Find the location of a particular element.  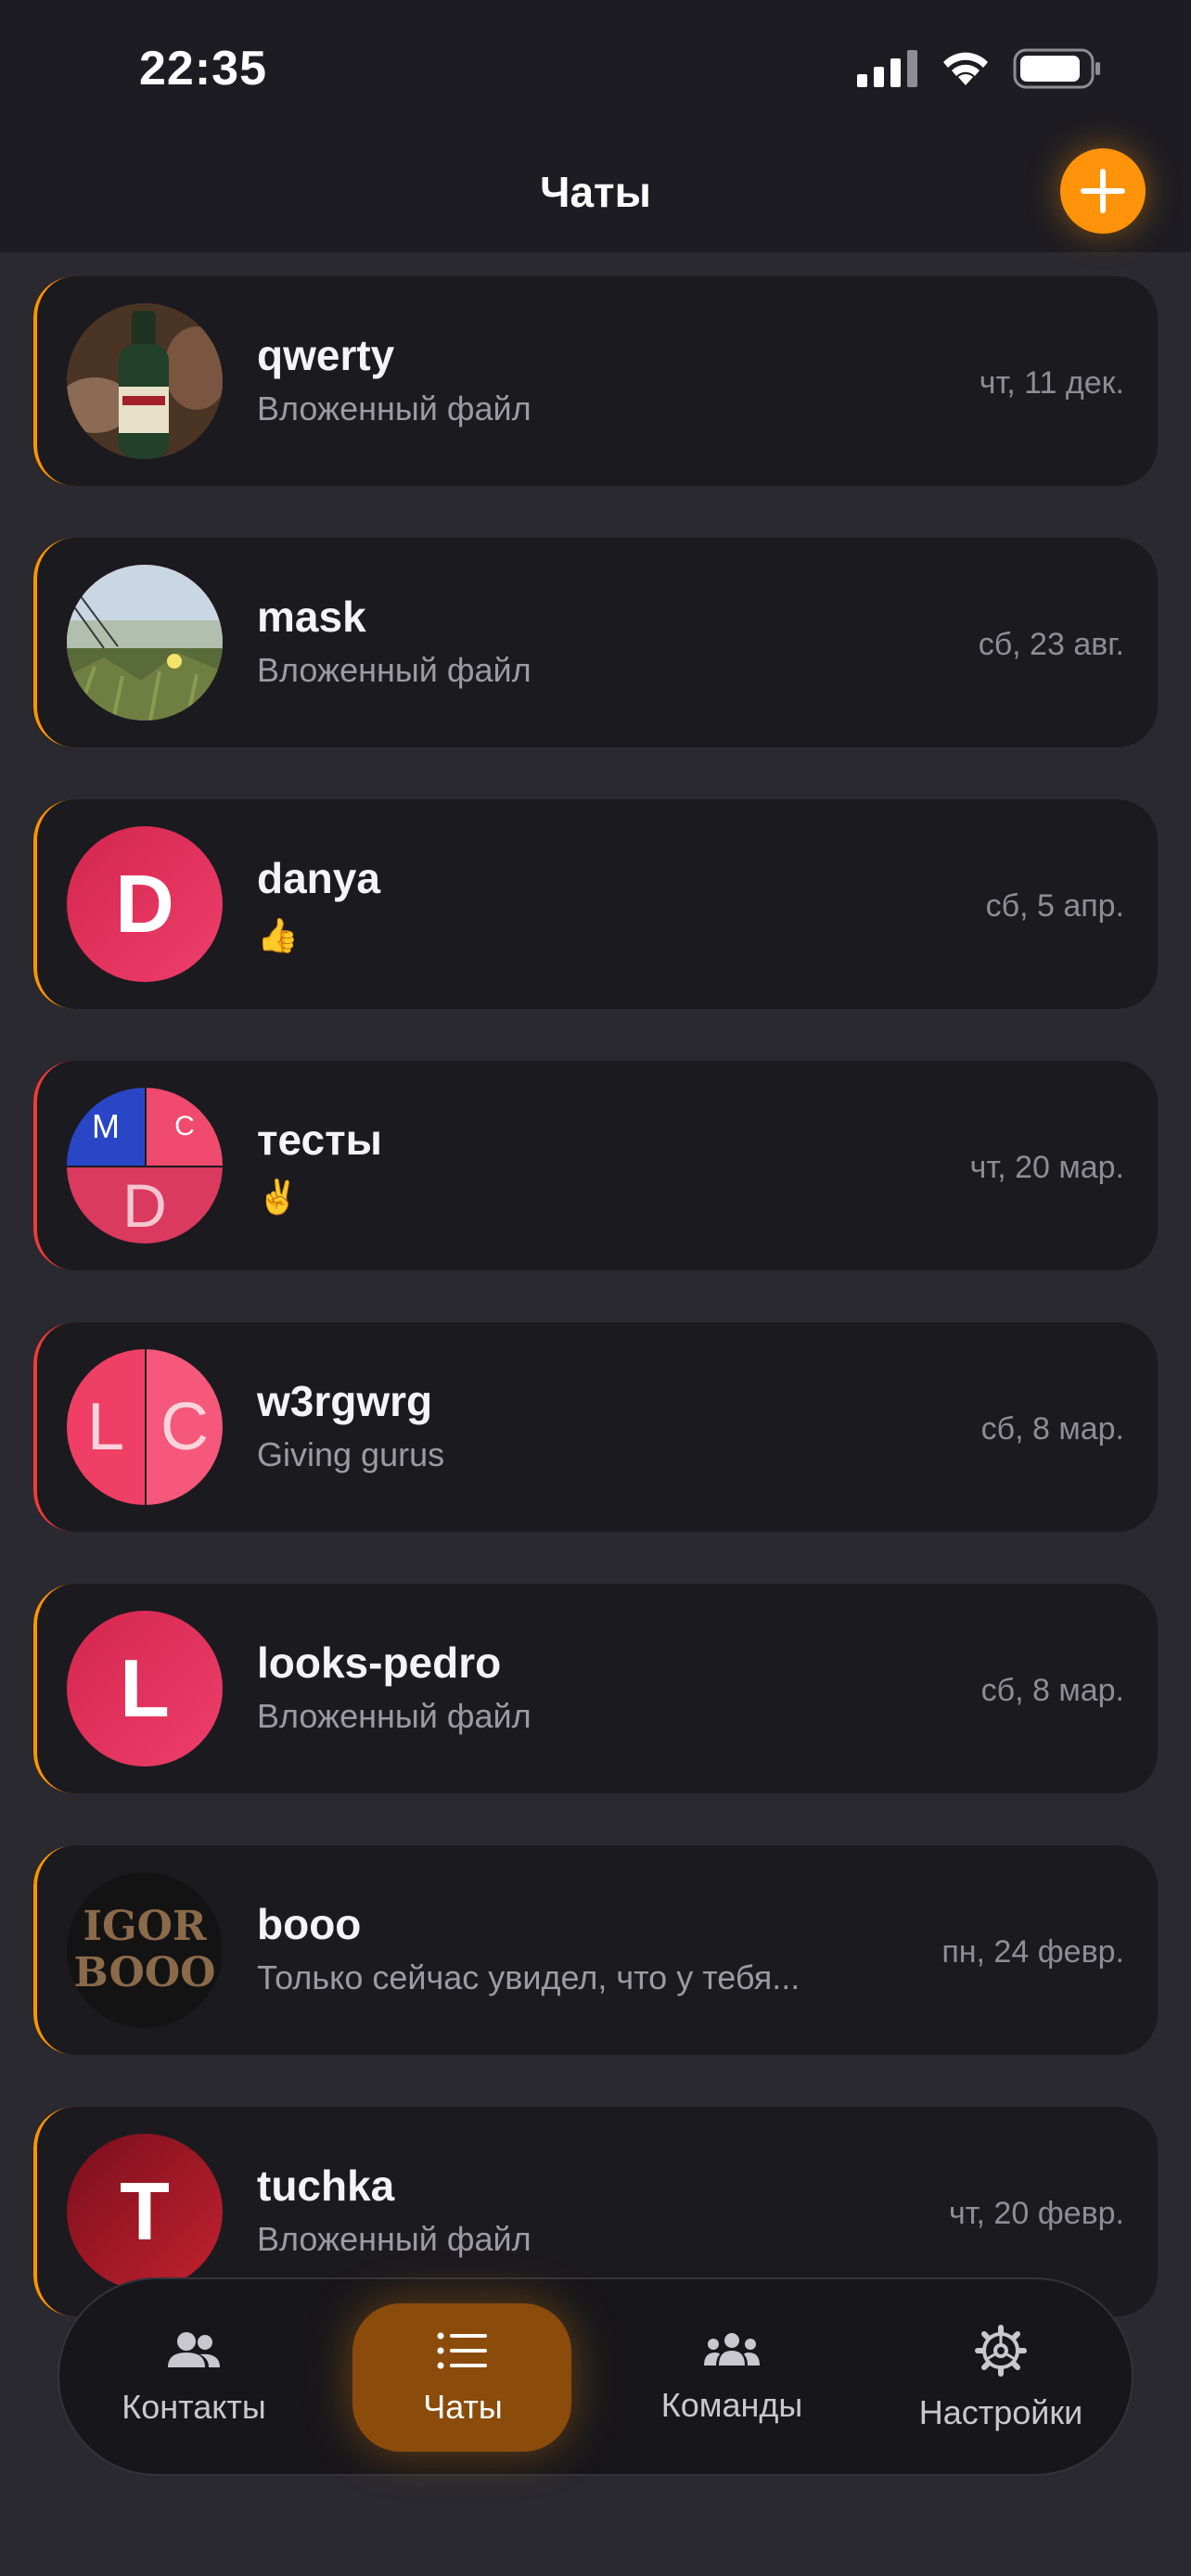

bottom-tab-bar: Контакты Чаты Команды Настройки is located at coordinates (595, 2377).